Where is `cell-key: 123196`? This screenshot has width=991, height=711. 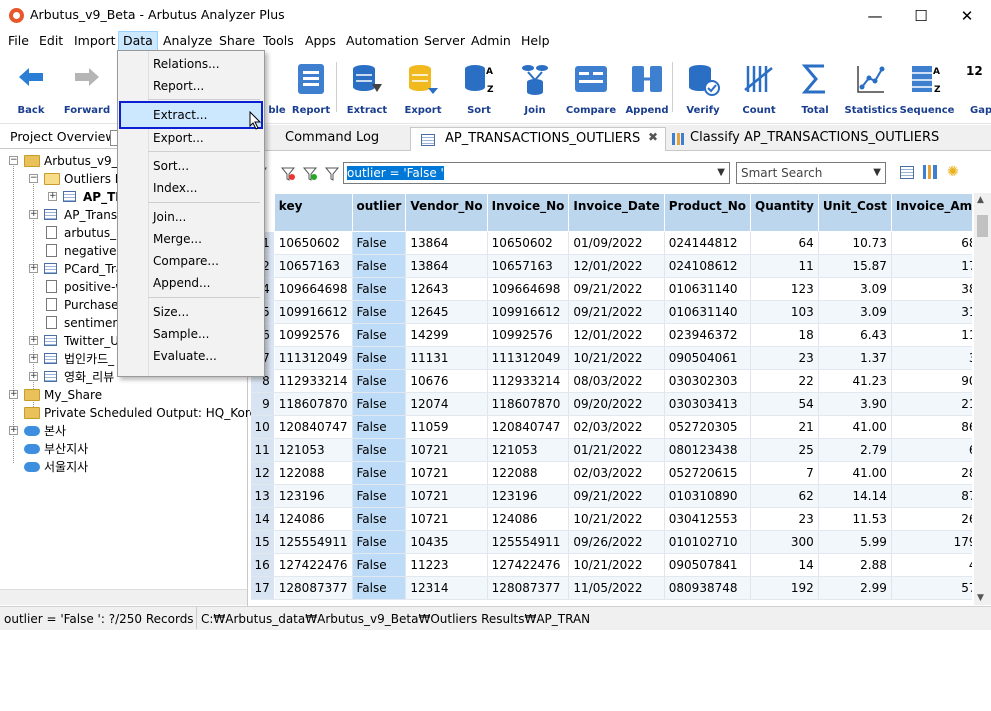 cell-key: 123196 is located at coordinates (313, 496).